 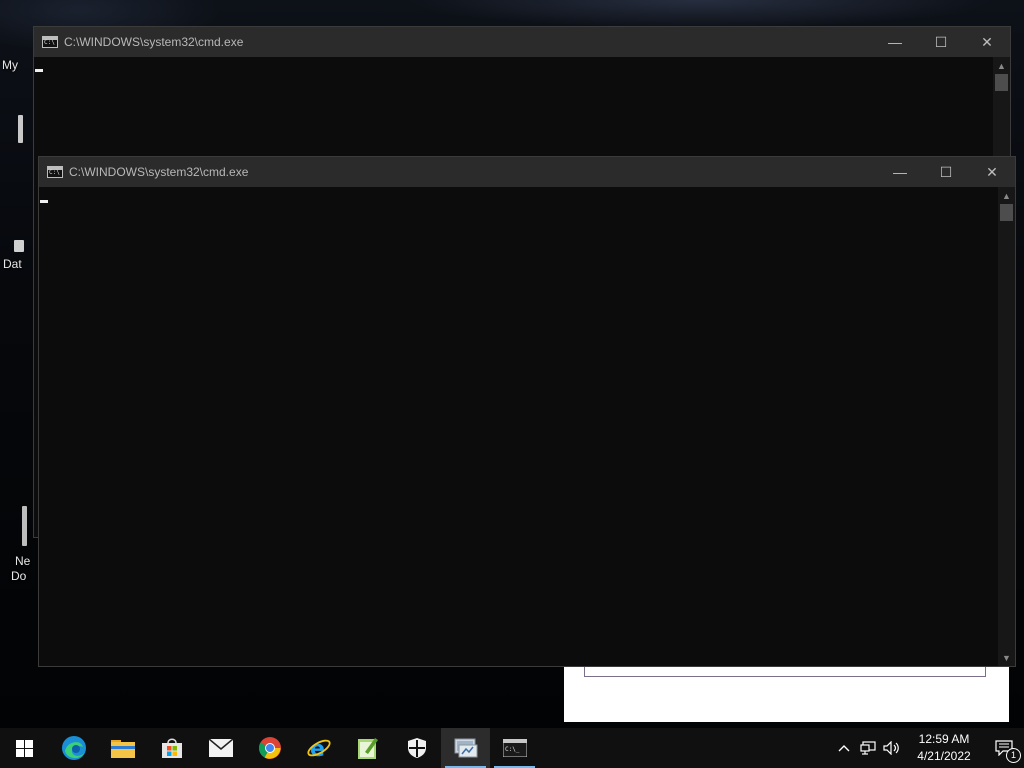 What do you see at coordinates (944, 756) in the screenshot?
I see `clock-date: 4/21/2022` at bounding box center [944, 756].